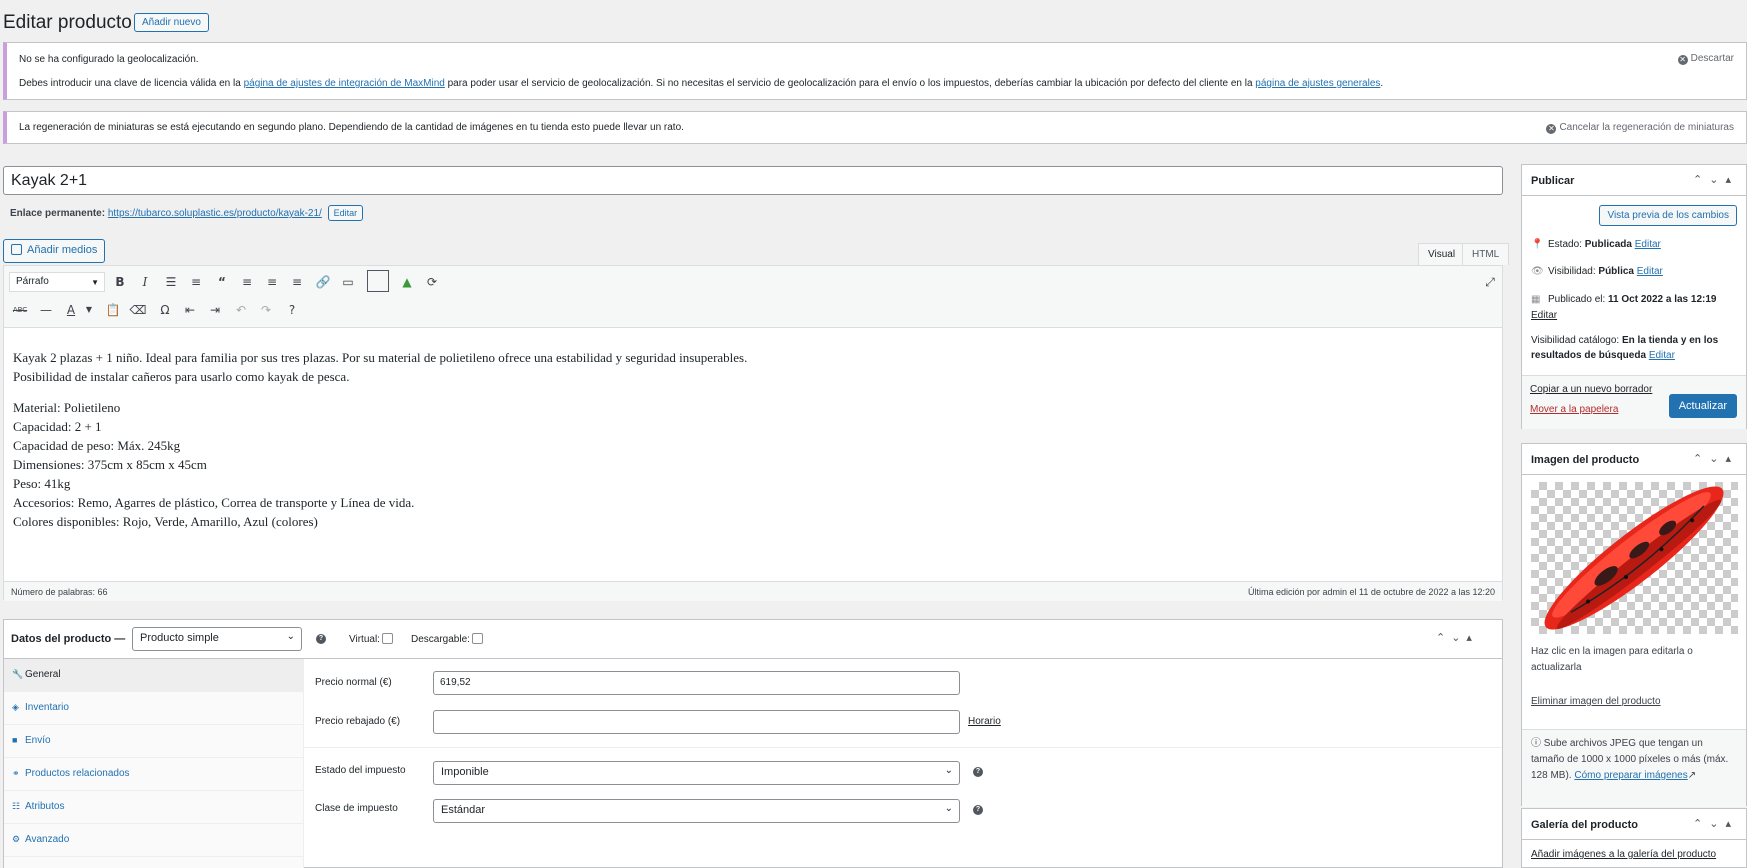  What do you see at coordinates (753, 180) in the screenshot?
I see `product-title-input: Kayak 2+1` at bounding box center [753, 180].